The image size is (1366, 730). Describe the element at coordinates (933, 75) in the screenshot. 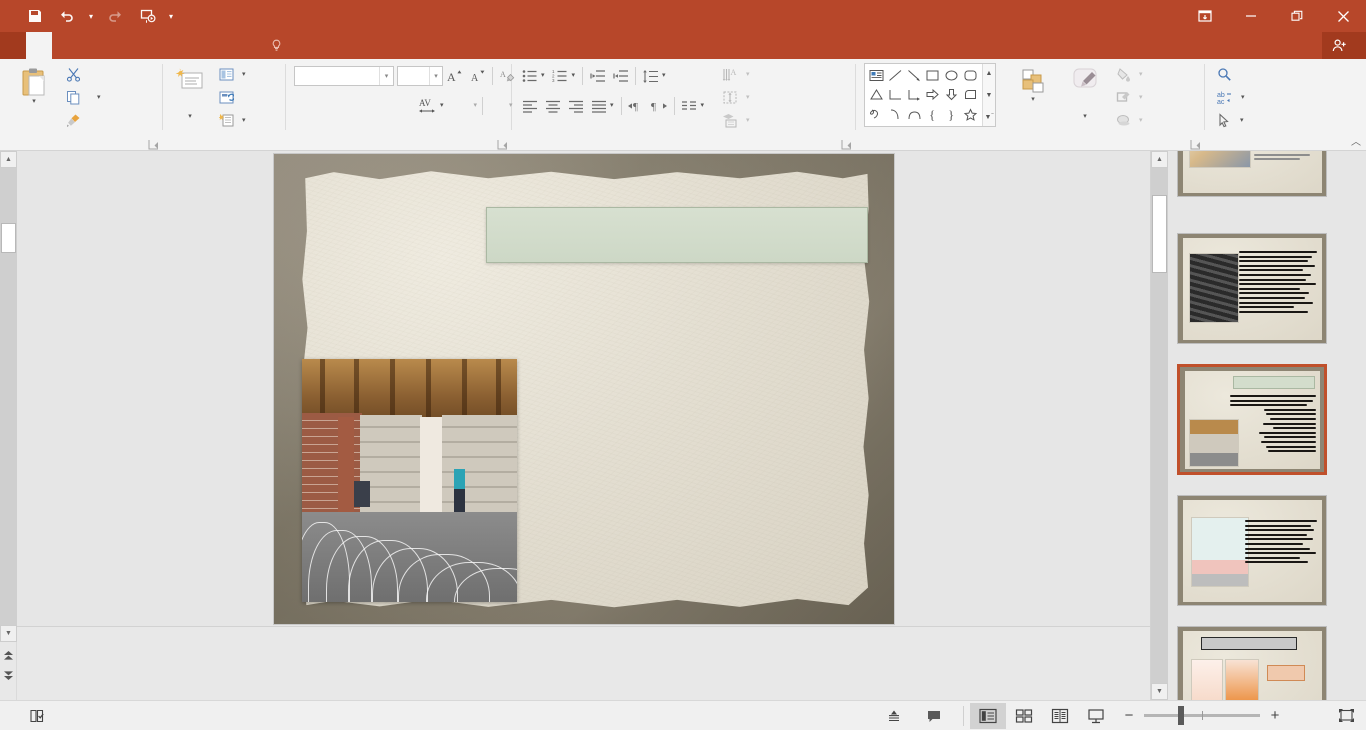

I see `shape-rectangle` at that location.